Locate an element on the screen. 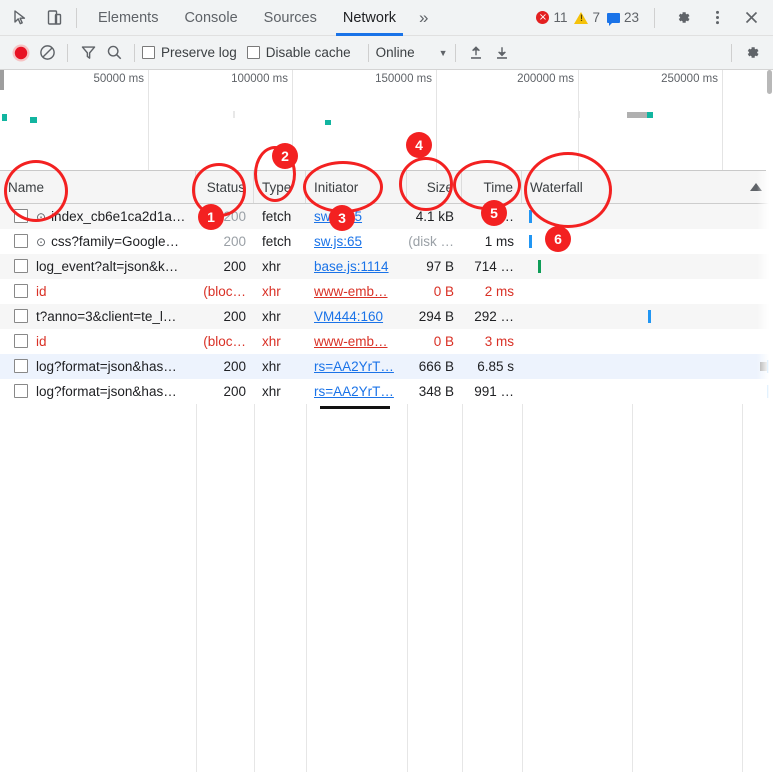 The width and height of the screenshot is (773, 772). tab-network: Network is located at coordinates (369, 18).